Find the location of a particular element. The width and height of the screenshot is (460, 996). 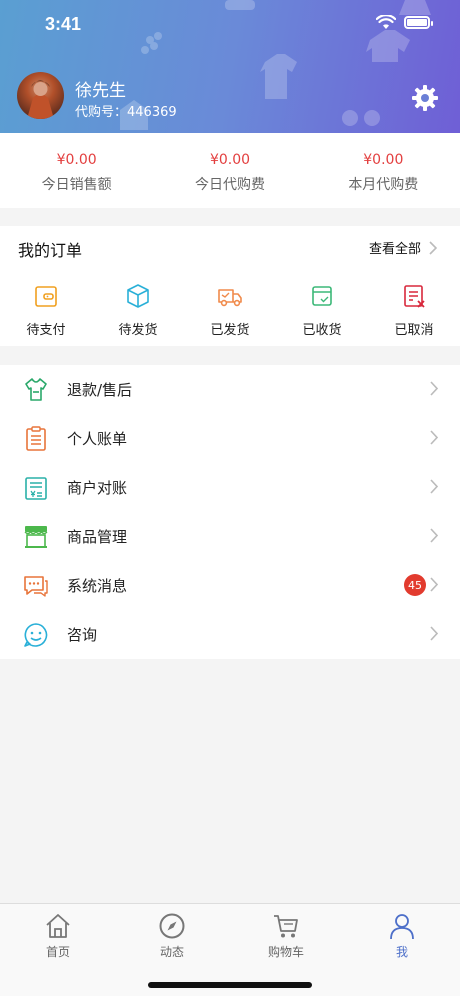

tab-label: 我 is located at coordinates (401, 952).